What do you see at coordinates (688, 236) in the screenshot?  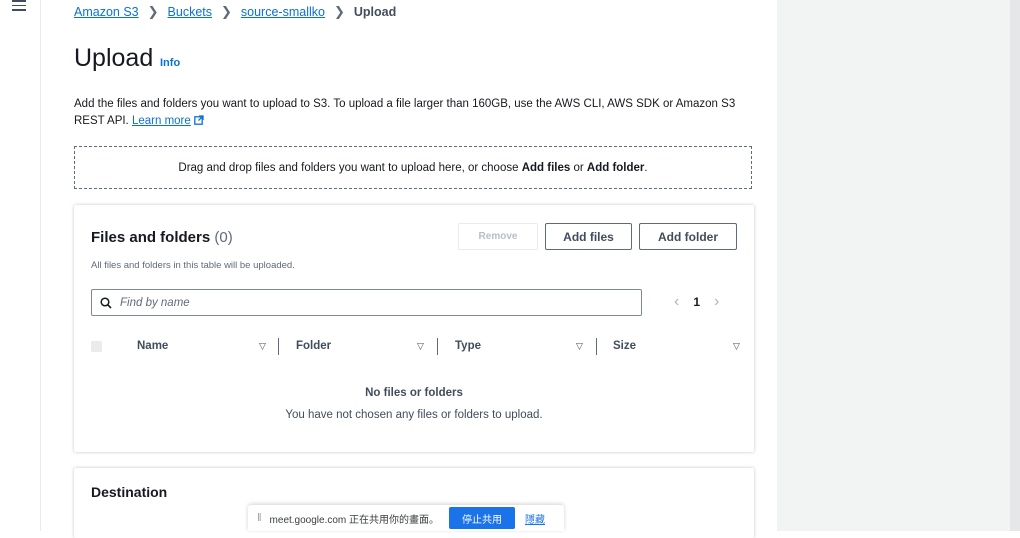 I see `add-folder-button: Add folder` at bounding box center [688, 236].